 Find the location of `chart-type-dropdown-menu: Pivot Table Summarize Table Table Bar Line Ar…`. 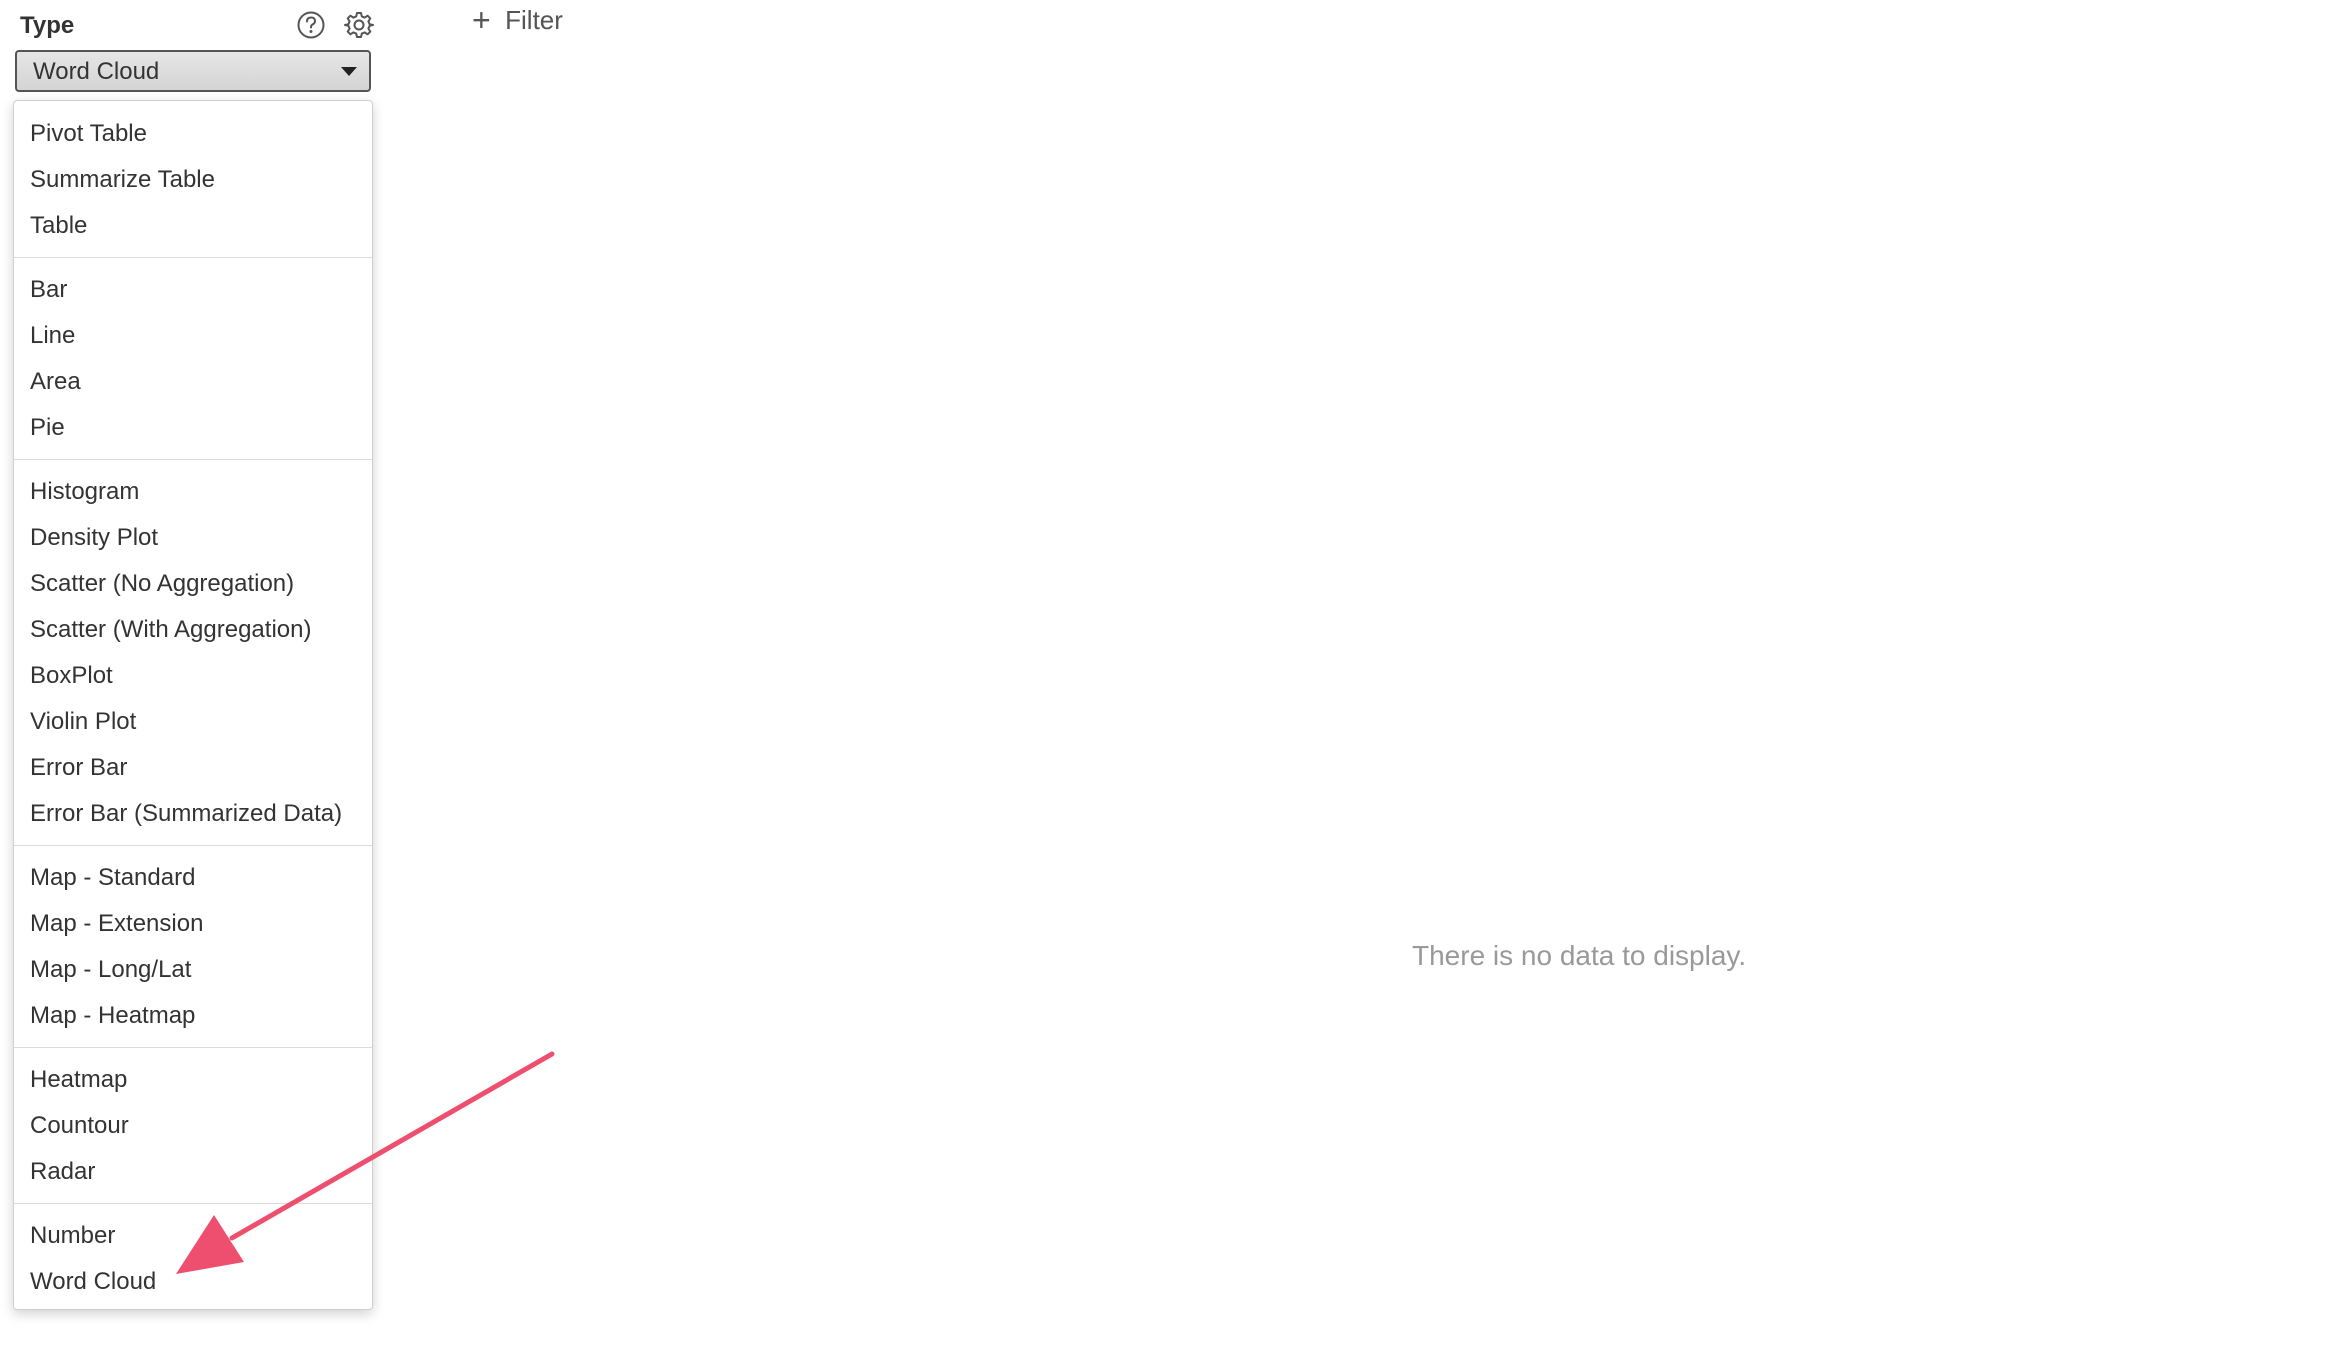

chart-type-dropdown-menu: Pivot Table Summarize Table Table Bar Line Ar… is located at coordinates (193, 705).